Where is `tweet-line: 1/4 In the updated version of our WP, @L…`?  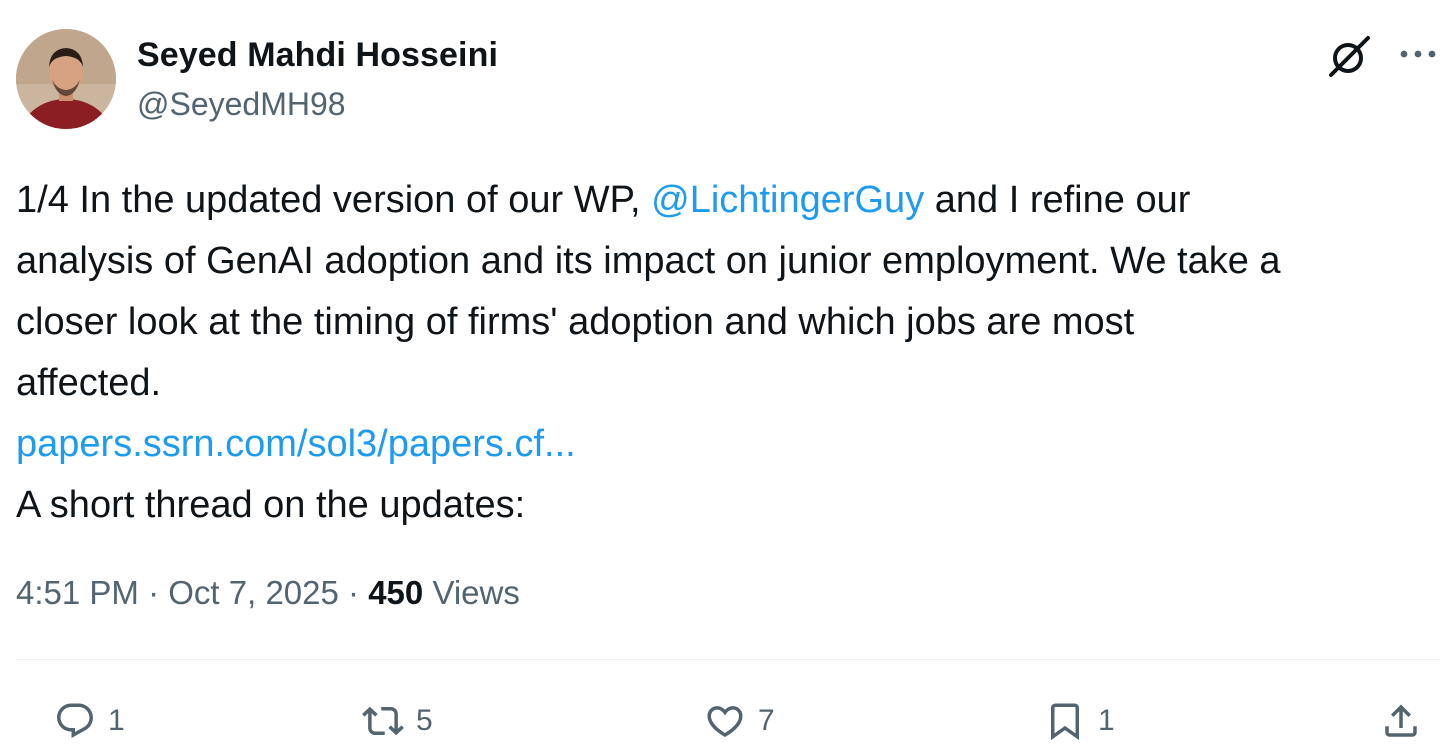 tweet-line: 1/4 In the updated version of our WP, @L… is located at coordinates (734, 200).